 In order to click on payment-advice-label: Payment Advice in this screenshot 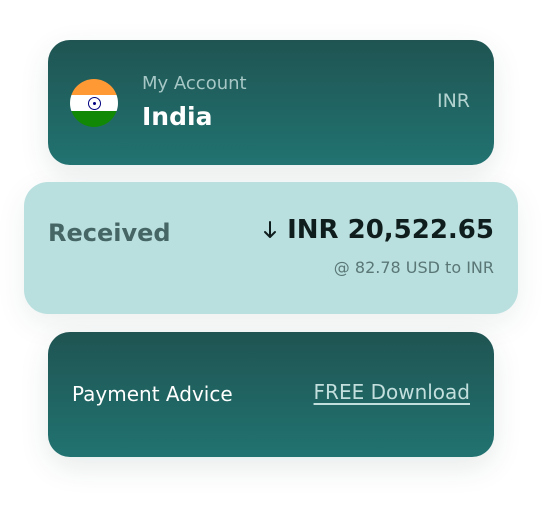, I will do `click(152, 394)`.